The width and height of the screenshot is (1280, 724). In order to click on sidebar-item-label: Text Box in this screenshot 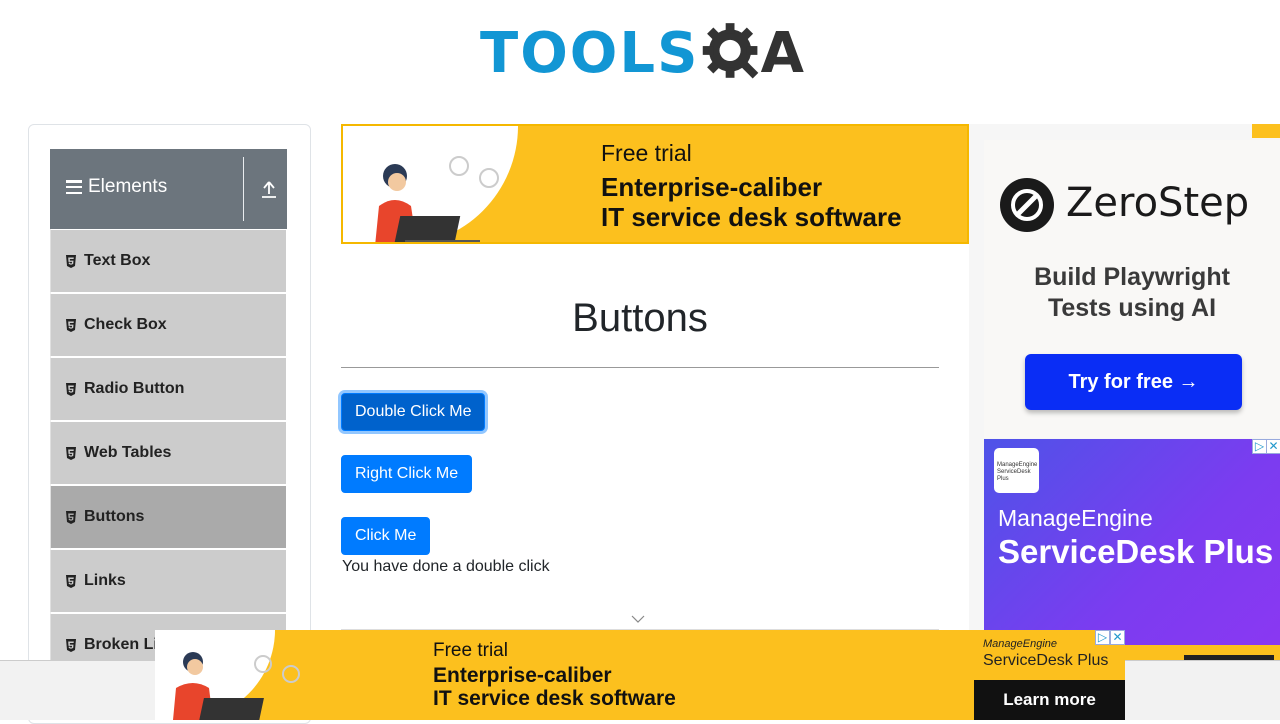, I will do `click(117, 260)`.